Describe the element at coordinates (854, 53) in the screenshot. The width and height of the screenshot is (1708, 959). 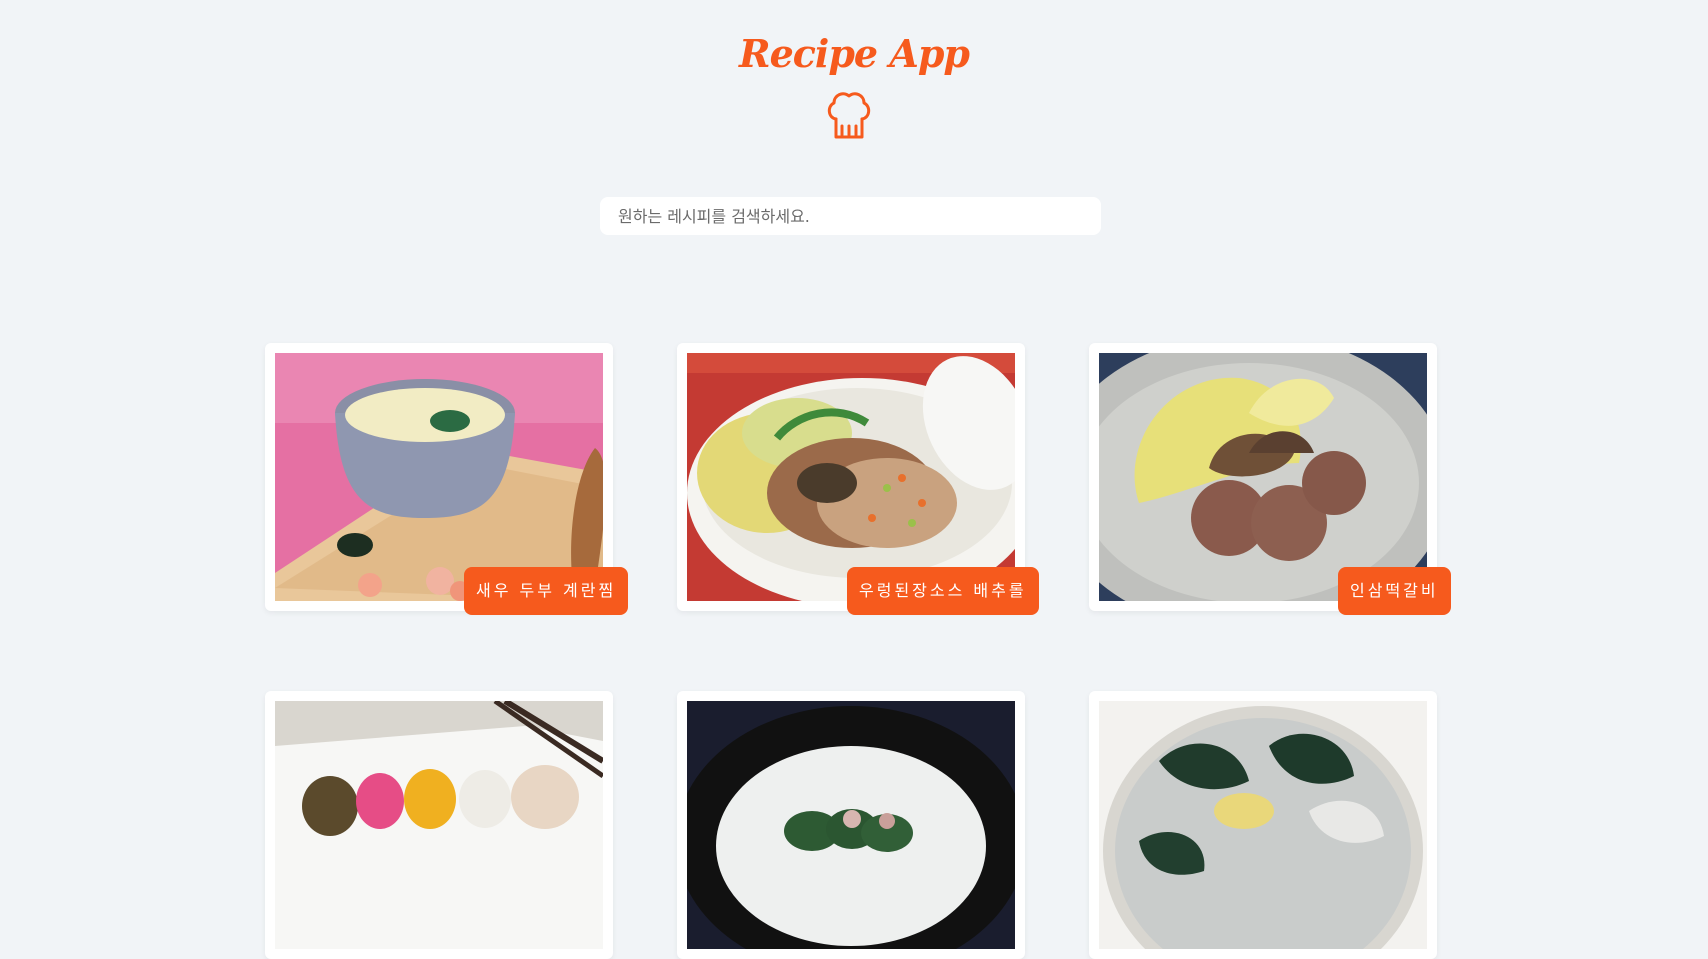
I see `app-title: Recipe App` at that location.